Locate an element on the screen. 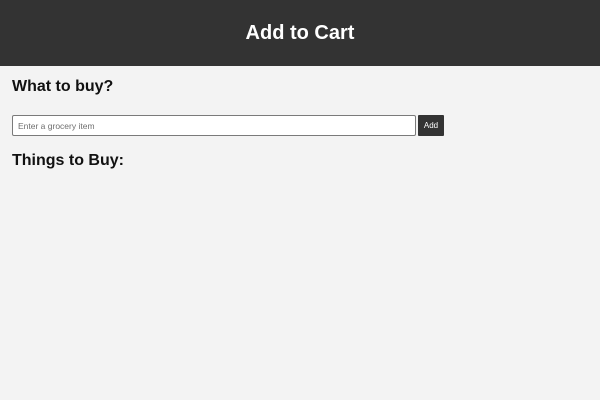 This screenshot has width=600, height=400. app-title: Add to Cart is located at coordinates (300, 32).